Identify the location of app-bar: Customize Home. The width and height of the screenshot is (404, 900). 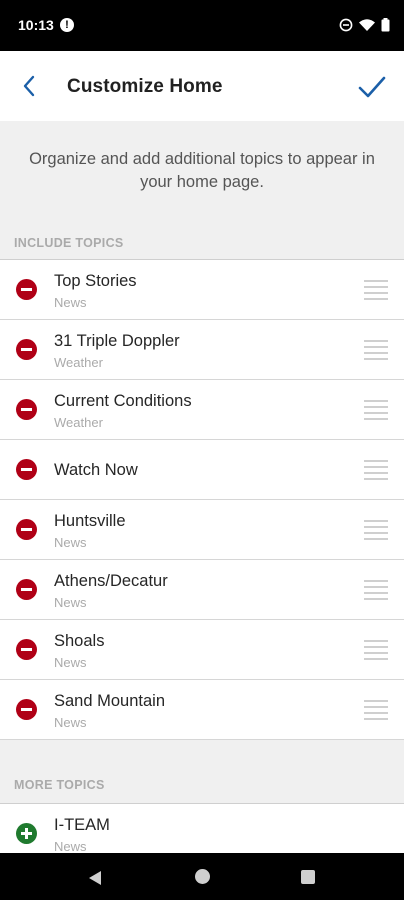
(202, 86).